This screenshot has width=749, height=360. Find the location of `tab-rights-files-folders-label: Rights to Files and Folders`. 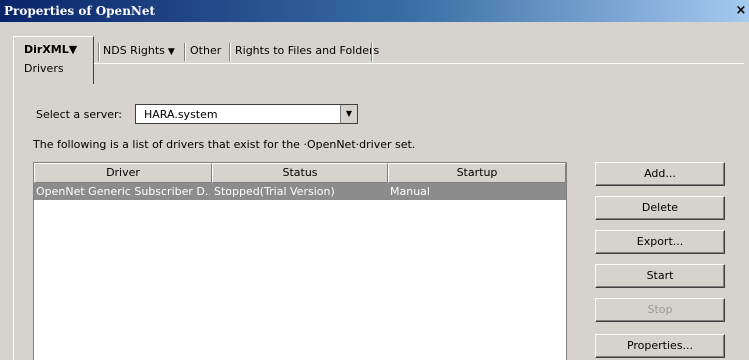

tab-rights-files-folders-label: Rights to Files and Folders is located at coordinates (307, 50).